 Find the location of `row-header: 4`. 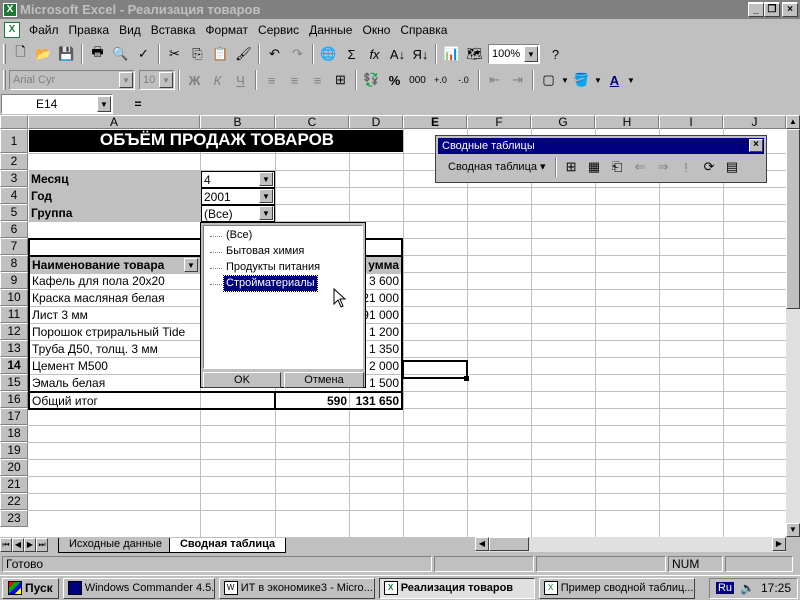

row-header: 4 is located at coordinates (14, 195).